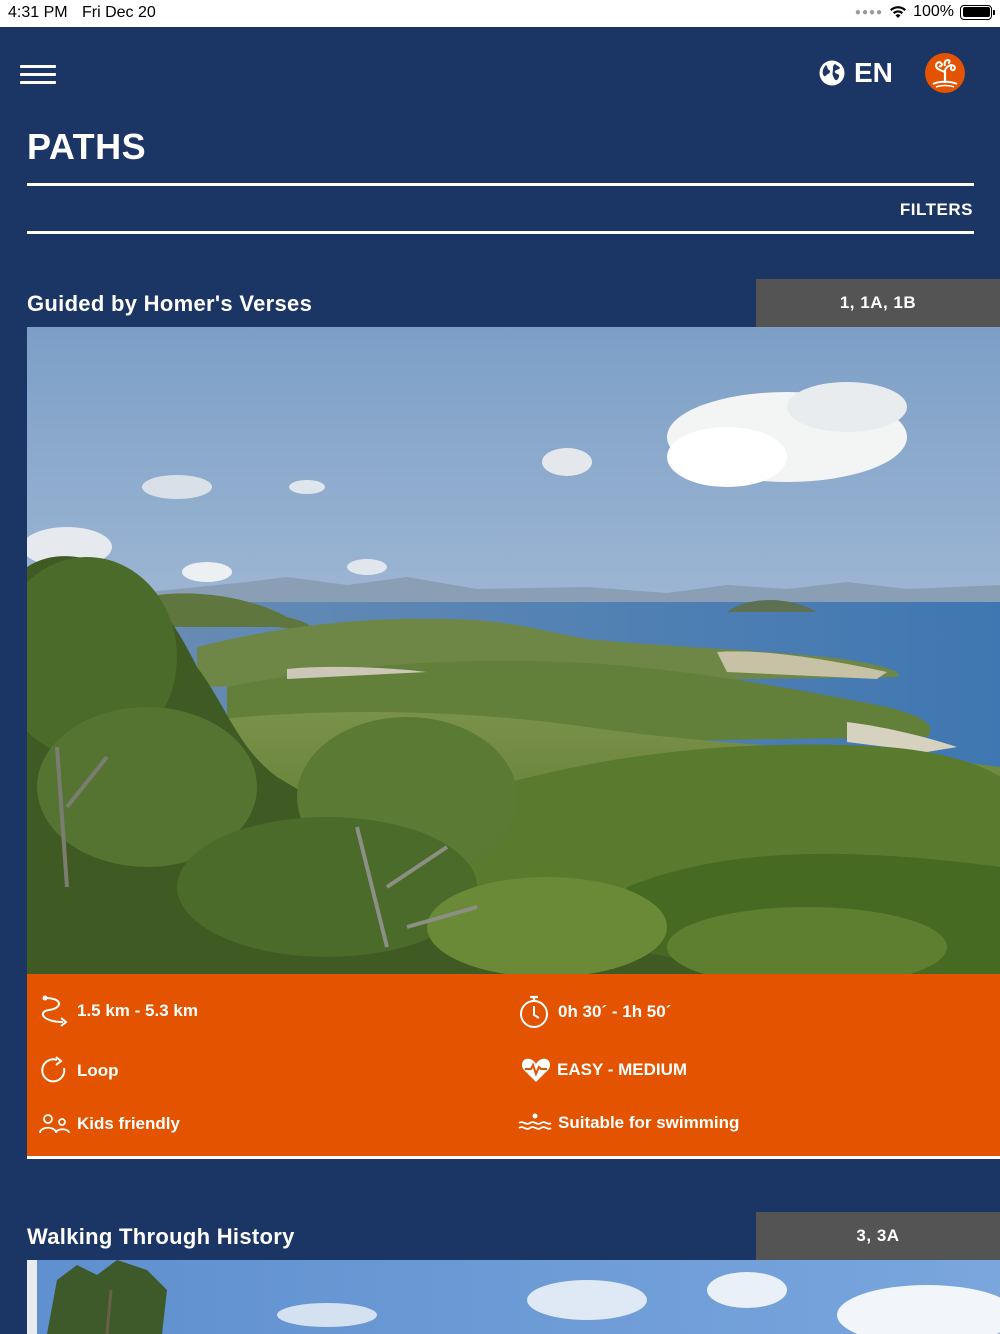 The width and height of the screenshot is (1000, 1334). I want to click on language-label: EN, so click(873, 72).